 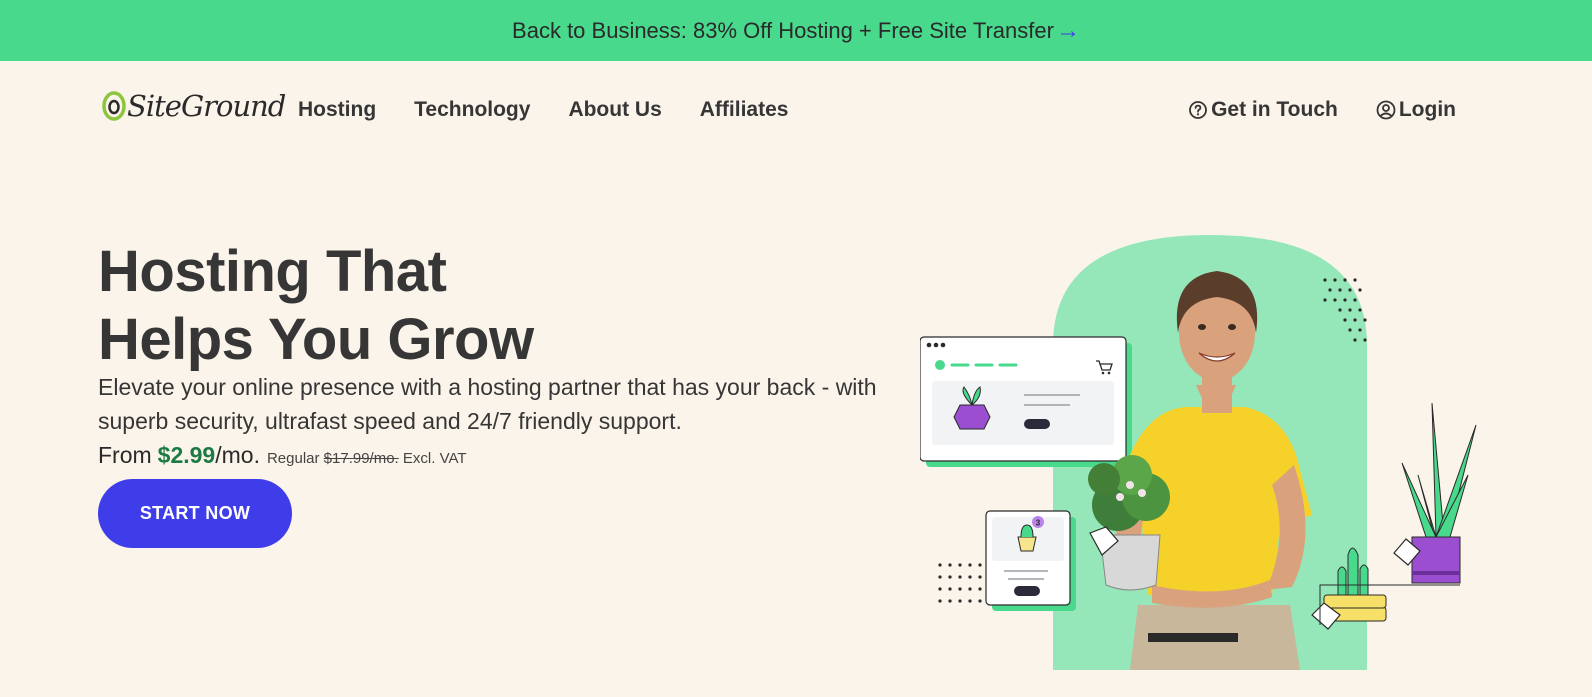 I want to click on secondary-menu: Get in Touch Login, so click(x=1322, y=110).